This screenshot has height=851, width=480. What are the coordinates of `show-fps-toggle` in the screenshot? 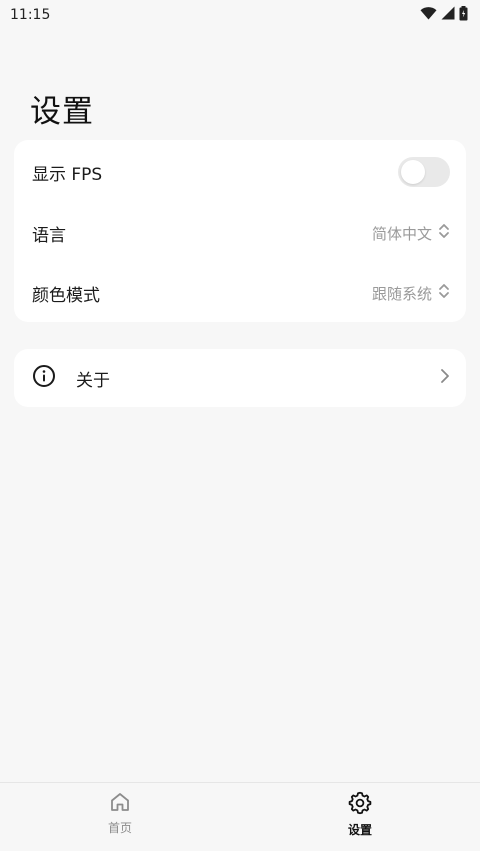 It's located at (424, 172).